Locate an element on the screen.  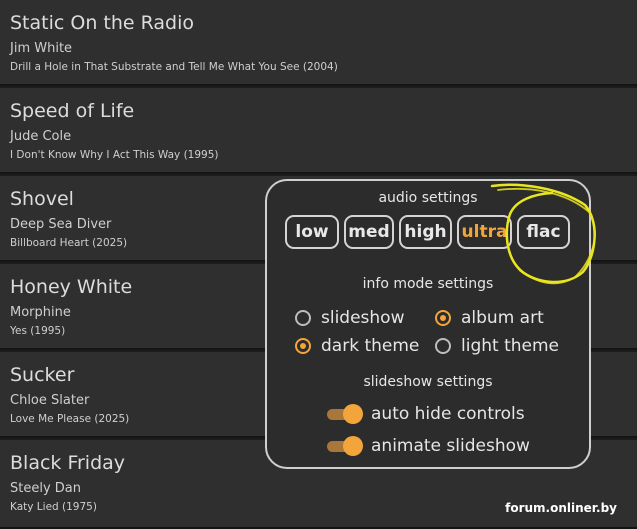
toggle-animate-slideshow: animate slideshow is located at coordinates (428, 446).